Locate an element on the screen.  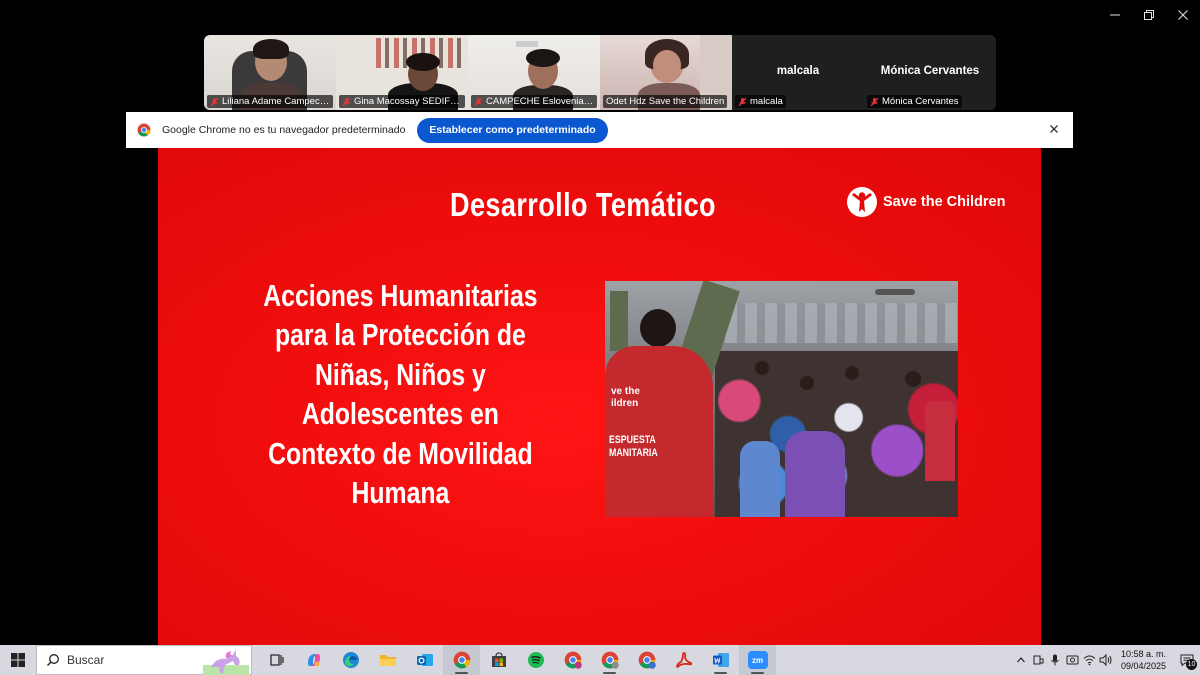
photo-ceiling is located at coordinates (841, 323).